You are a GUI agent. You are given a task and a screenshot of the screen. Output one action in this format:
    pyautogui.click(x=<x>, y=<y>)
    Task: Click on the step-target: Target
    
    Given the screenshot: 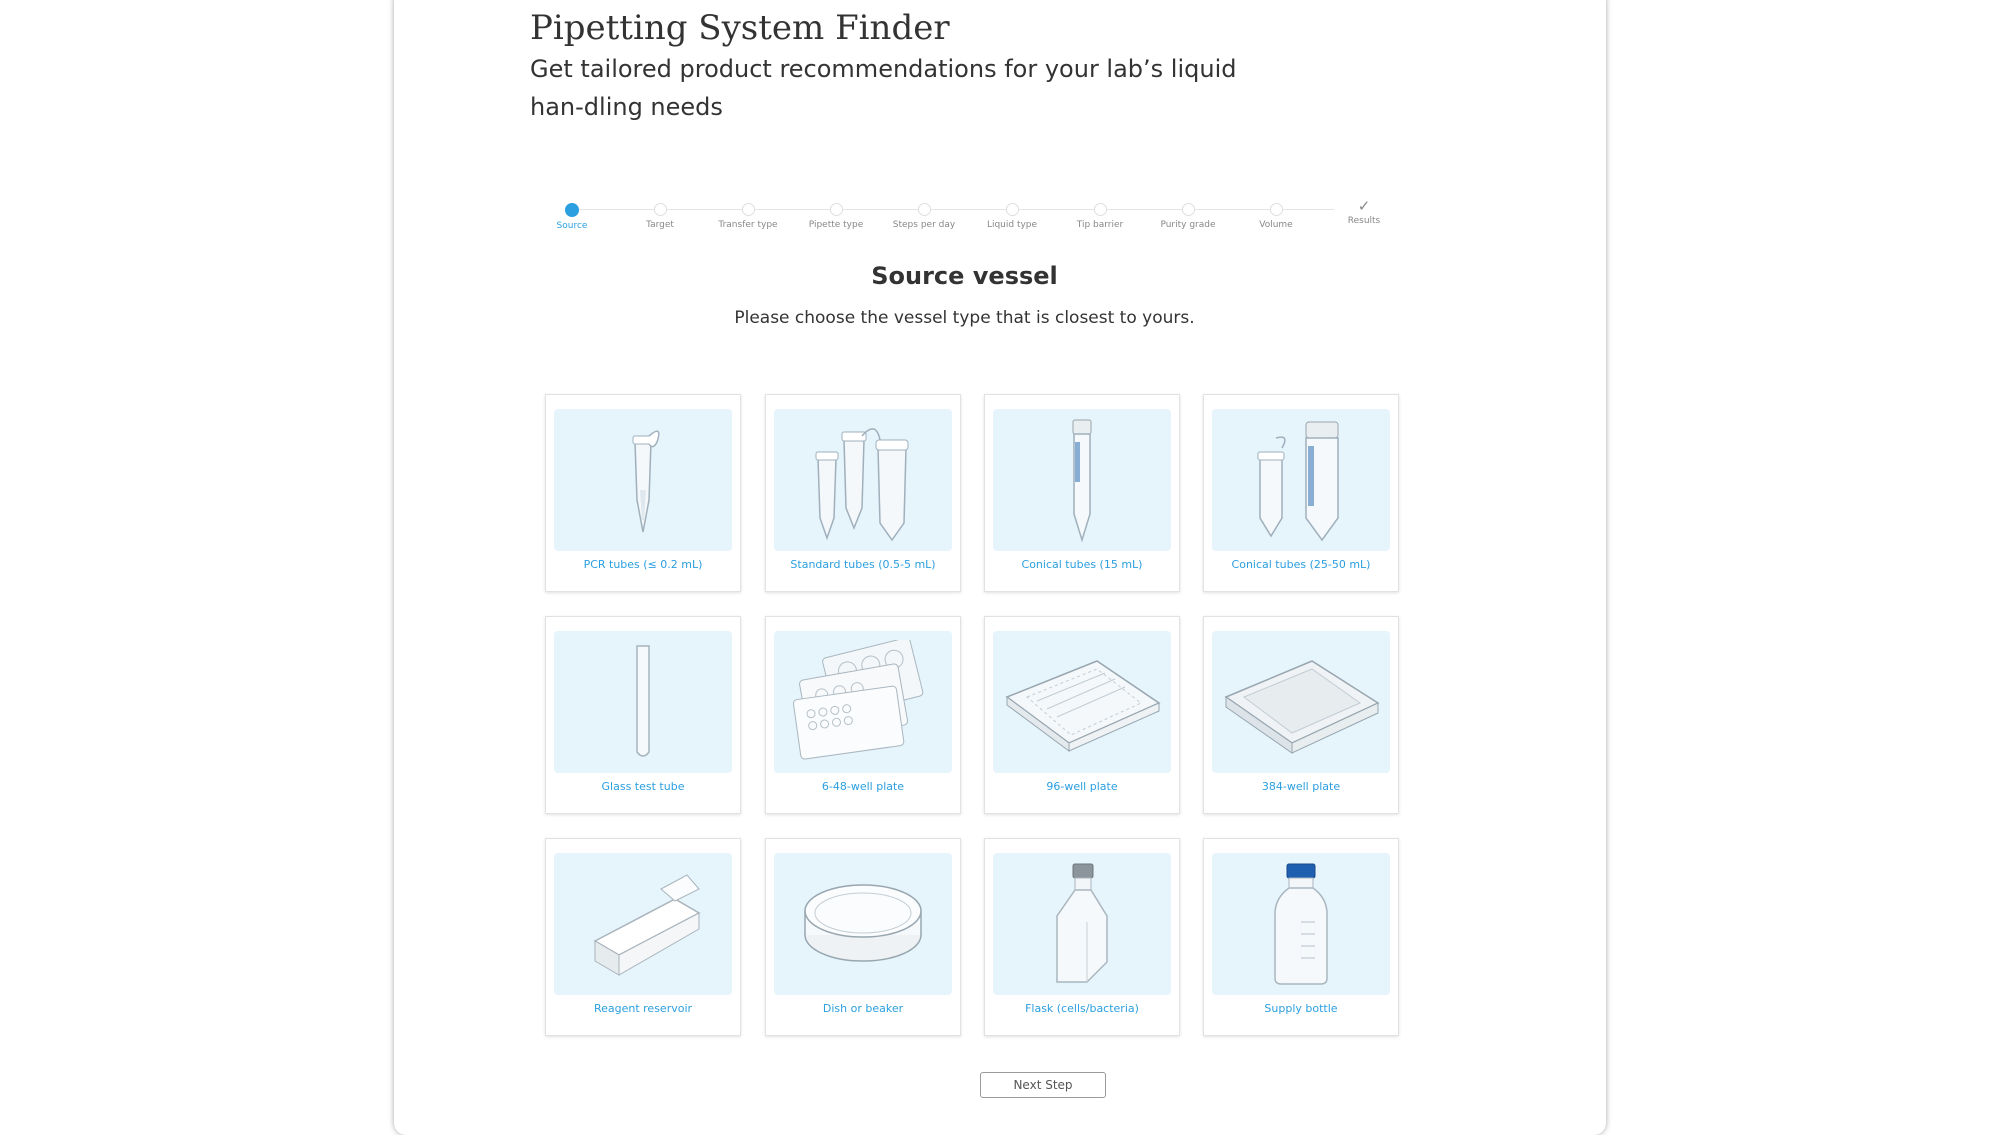 What is the action you would take?
    pyautogui.click(x=660, y=213)
    